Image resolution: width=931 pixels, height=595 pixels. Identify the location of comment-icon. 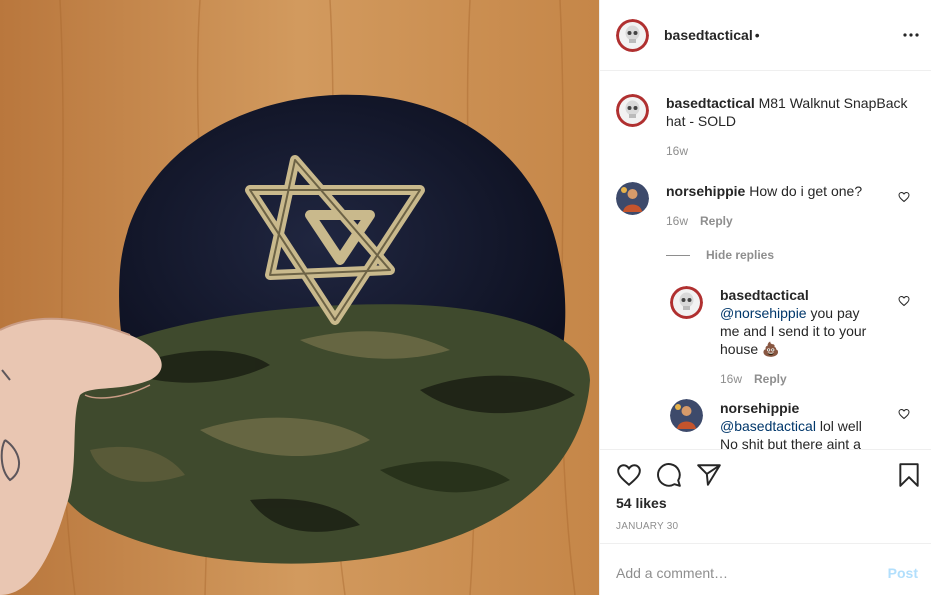
(669, 475).